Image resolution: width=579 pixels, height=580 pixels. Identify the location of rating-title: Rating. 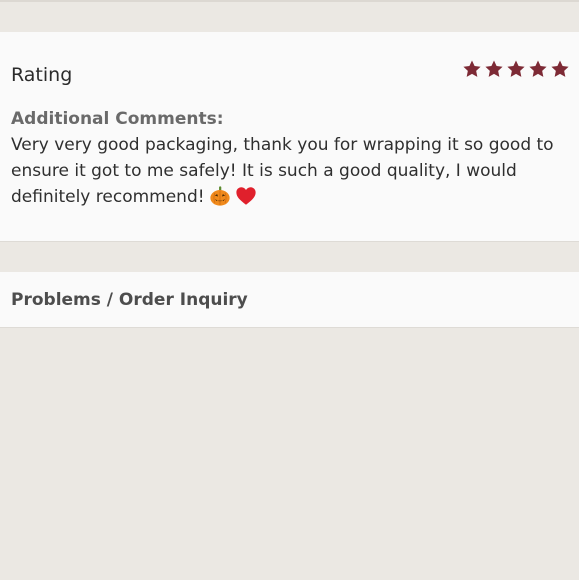
(42, 75).